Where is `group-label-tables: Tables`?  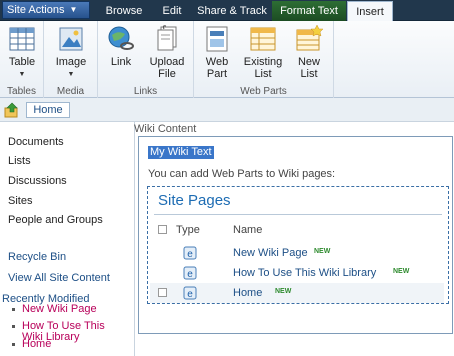
group-label-tables: Tables is located at coordinates (21, 91).